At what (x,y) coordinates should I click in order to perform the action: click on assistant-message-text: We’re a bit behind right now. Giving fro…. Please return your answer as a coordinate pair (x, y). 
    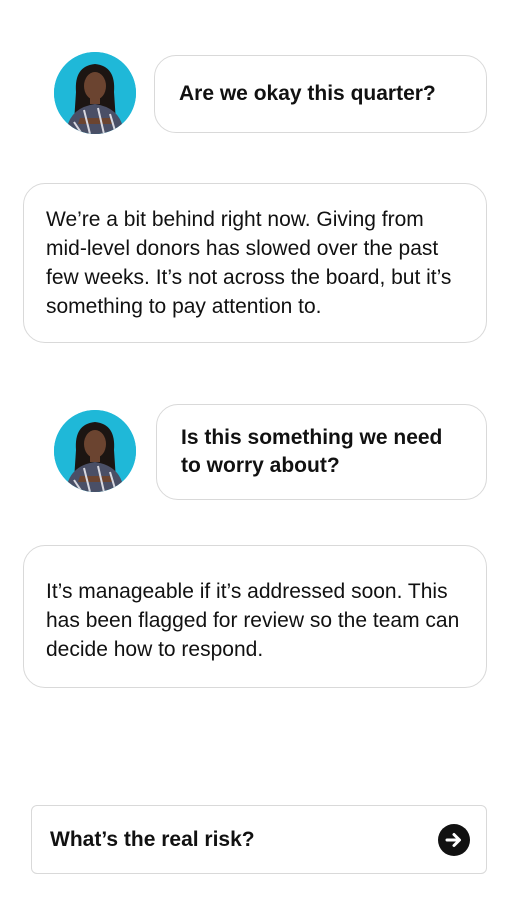
    Looking at the image, I should click on (249, 263).